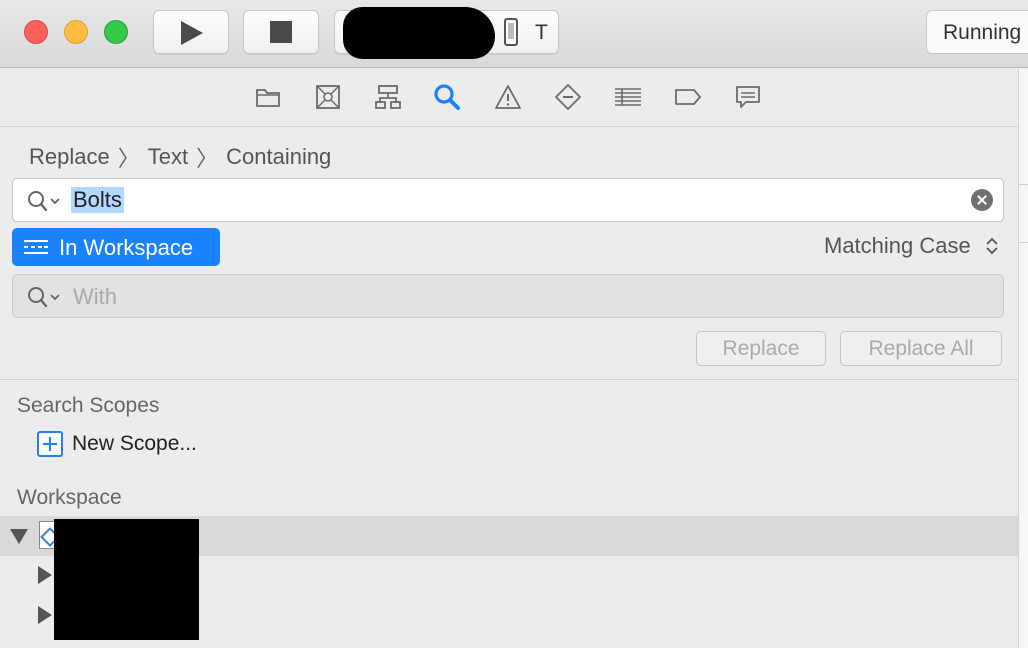  Describe the element at coordinates (69, 497) in the screenshot. I see `workspace-heading: Workspace` at that location.